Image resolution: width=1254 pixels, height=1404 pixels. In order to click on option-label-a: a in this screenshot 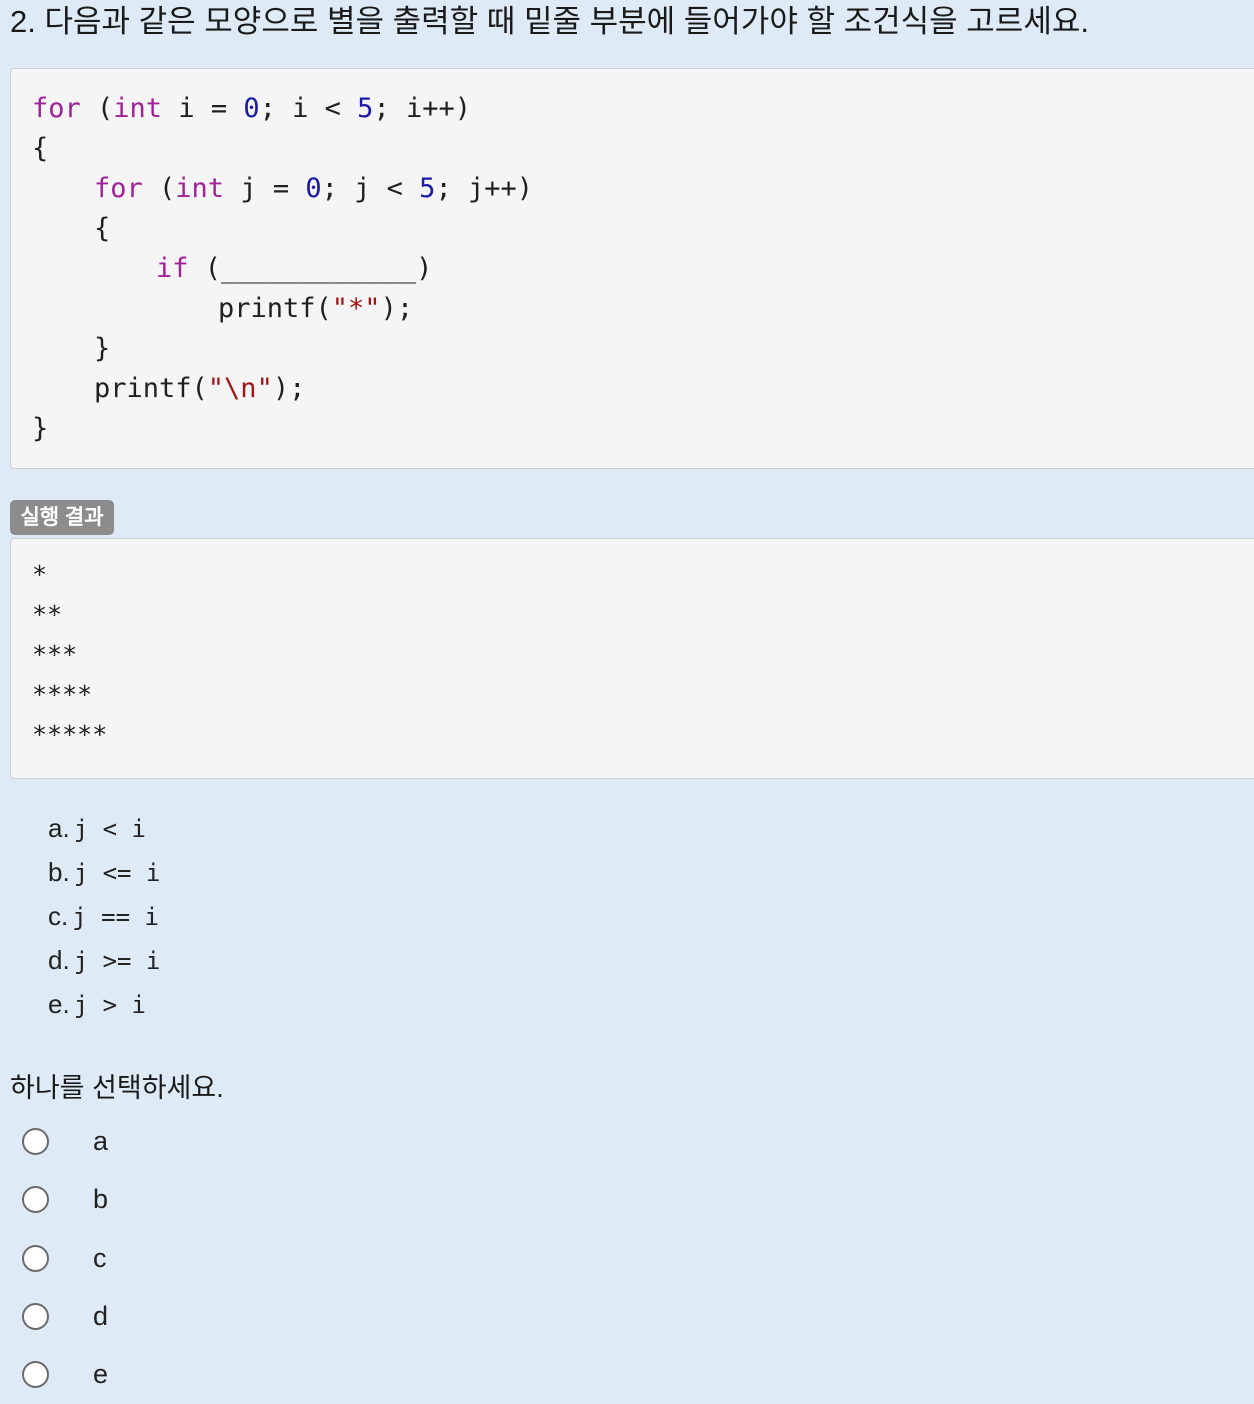, I will do `click(100, 1141)`.